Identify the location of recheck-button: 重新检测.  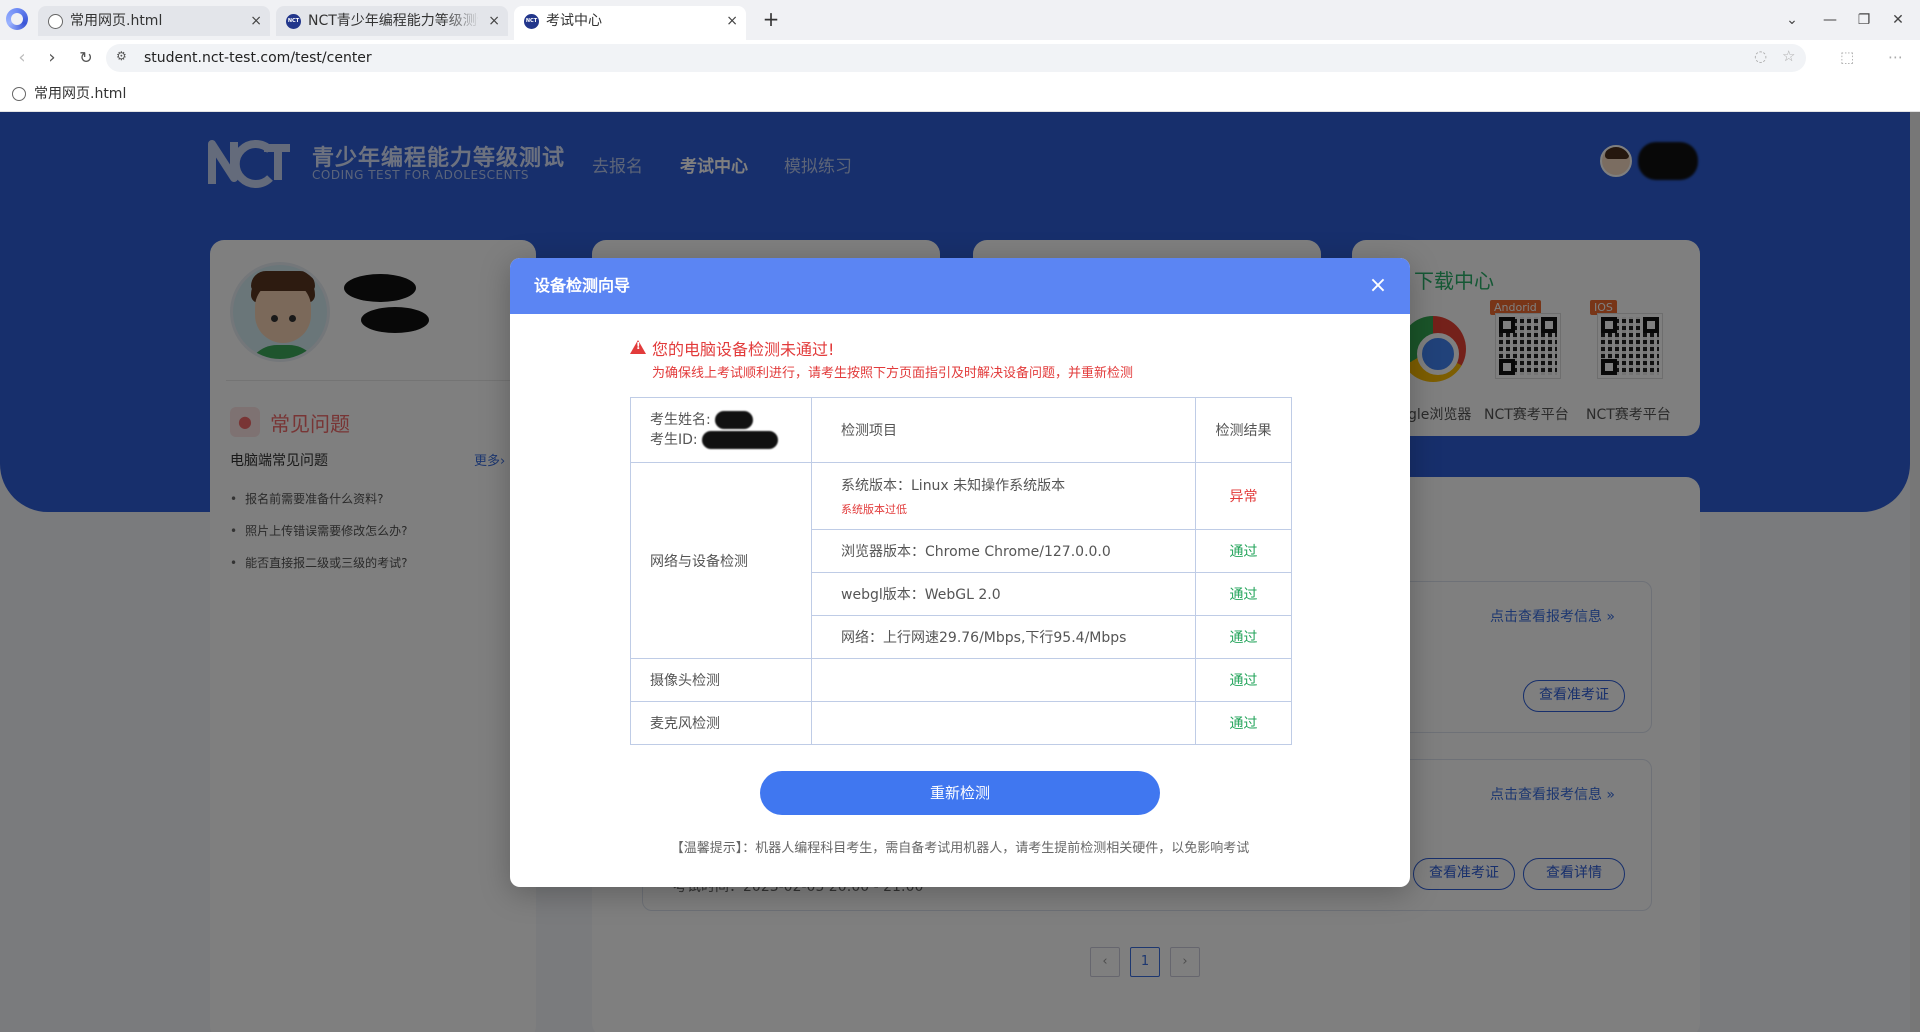
(960, 793).